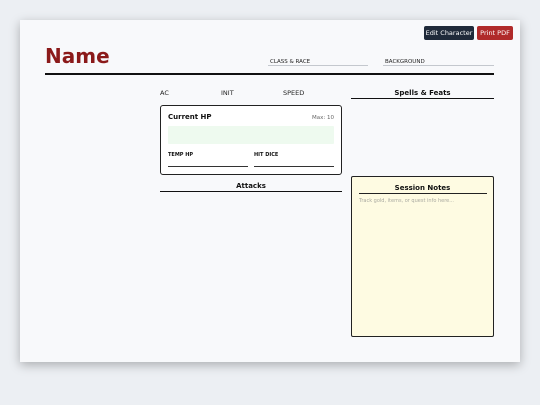 The width and height of the screenshot is (540, 405). Describe the element at coordinates (77, 56) in the screenshot. I see `character-name: Name` at that location.